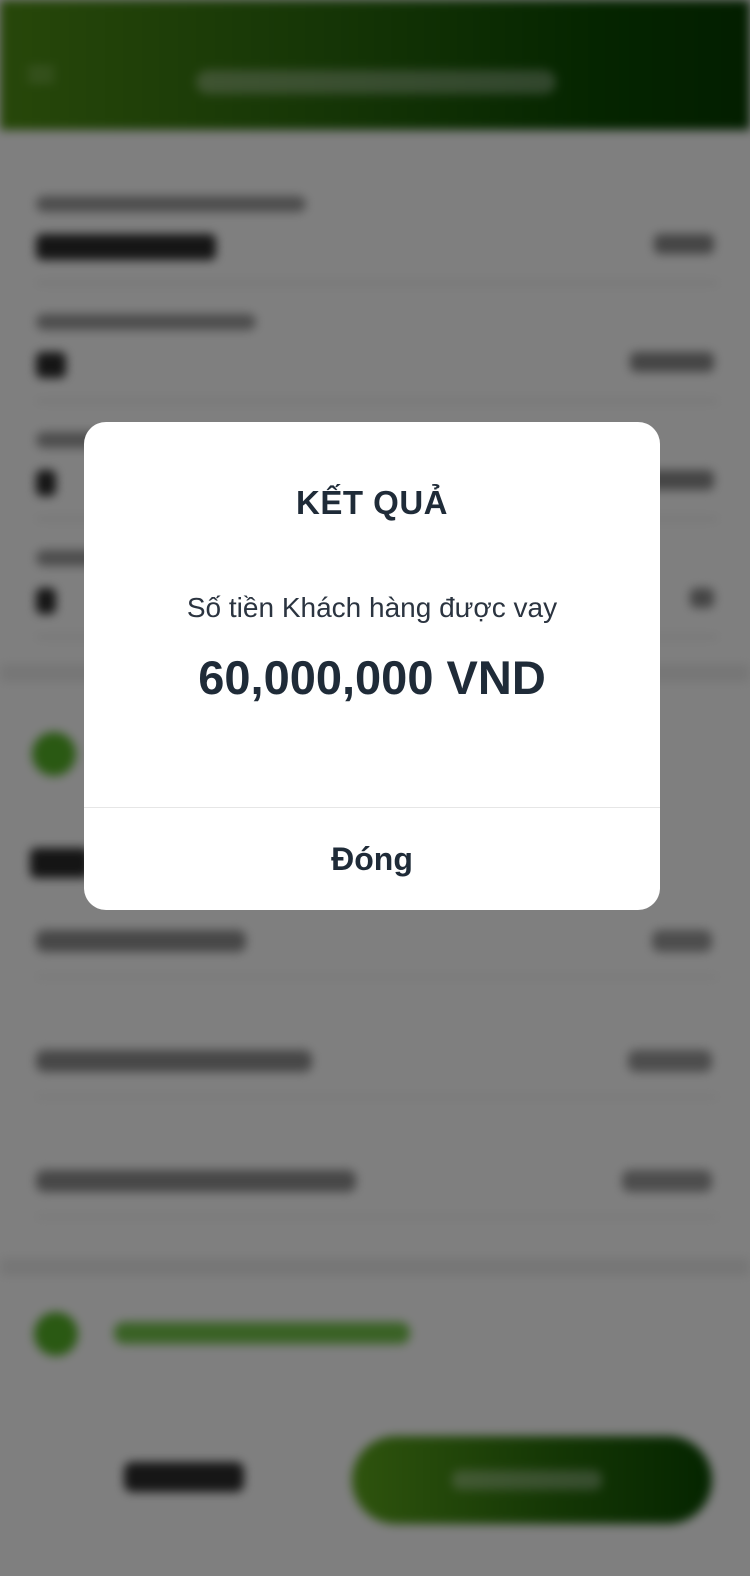 The width and height of the screenshot is (750, 1576). Describe the element at coordinates (372, 859) in the screenshot. I see `close-button: Đóng` at that location.